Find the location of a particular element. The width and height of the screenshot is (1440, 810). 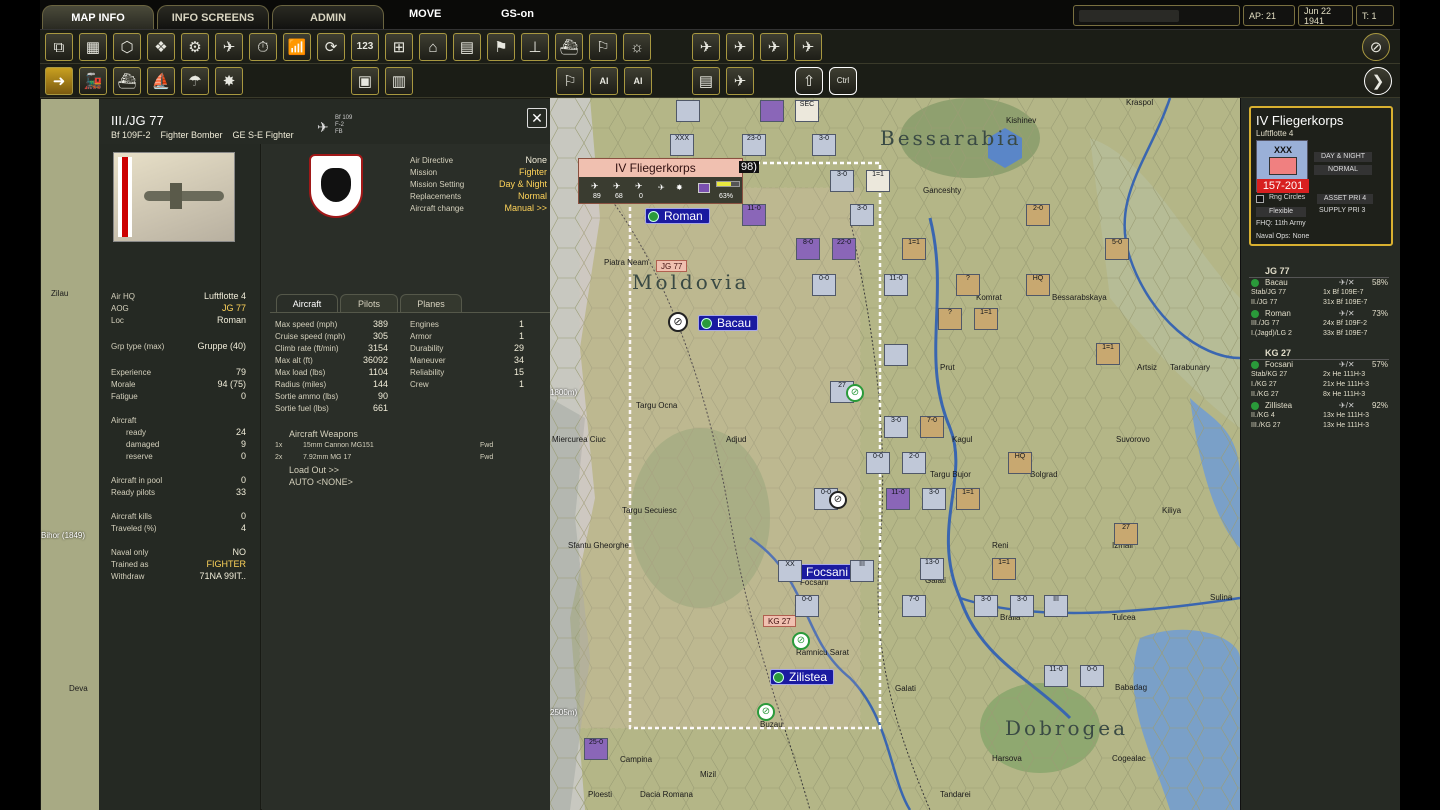

explosion-icon: ✸ is located at coordinates (229, 81).